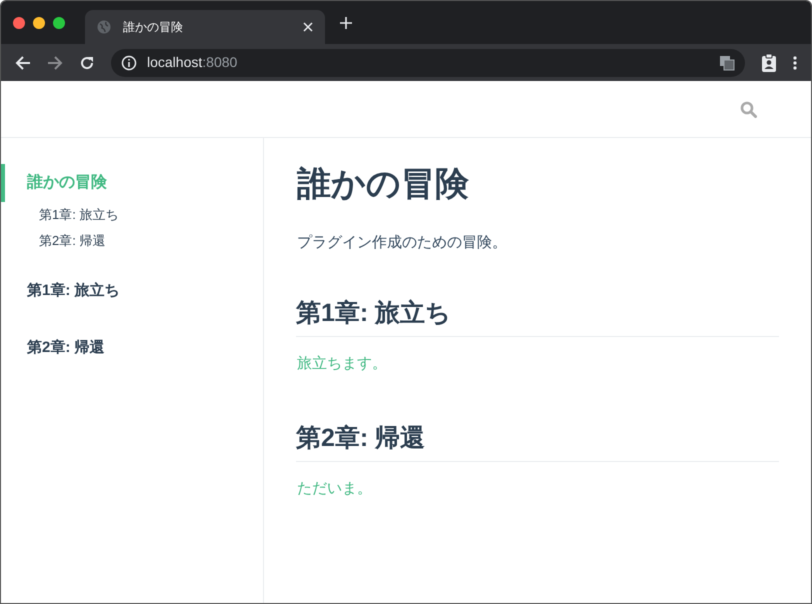 This screenshot has width=812, height=604. What do you see at coordinates (342, 364) in the screenshot?
I see `section-text: 旅立ちます。` at bounding box center [342, 364].